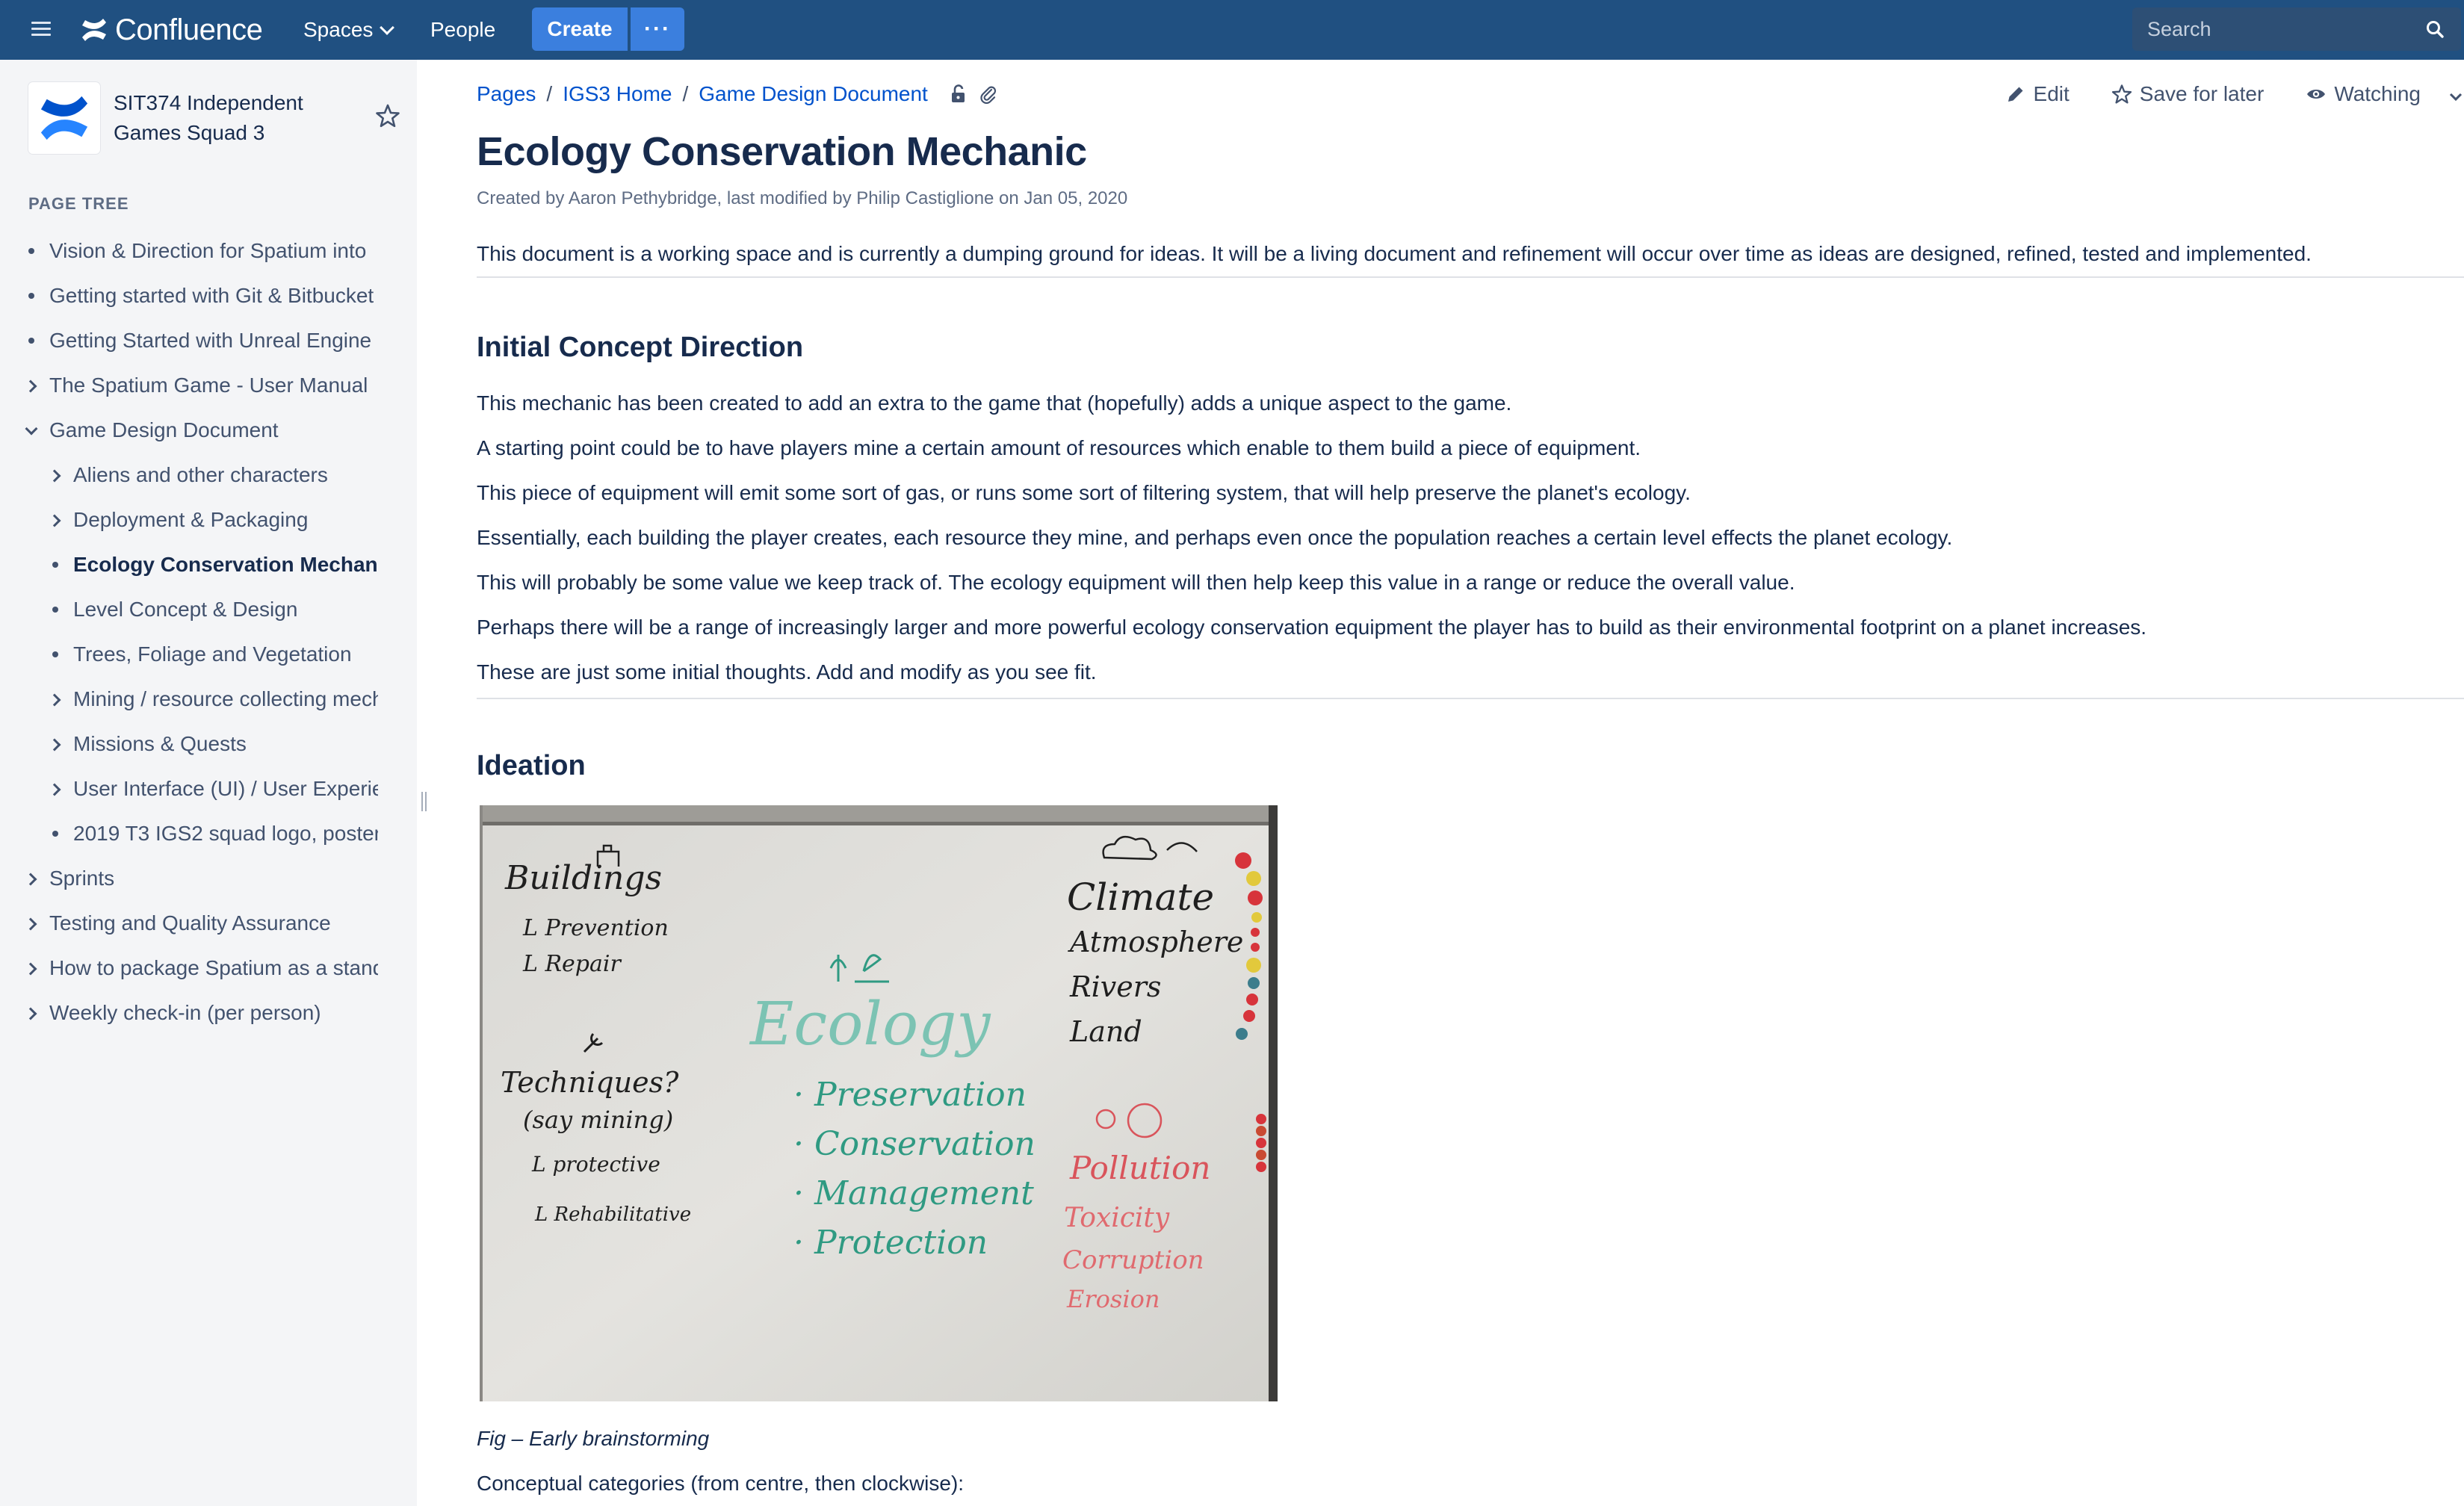 The height and width of the screenshot is (1506, 2464). I want to click on whiteboard-text: Rivers, so click(1115, 986).